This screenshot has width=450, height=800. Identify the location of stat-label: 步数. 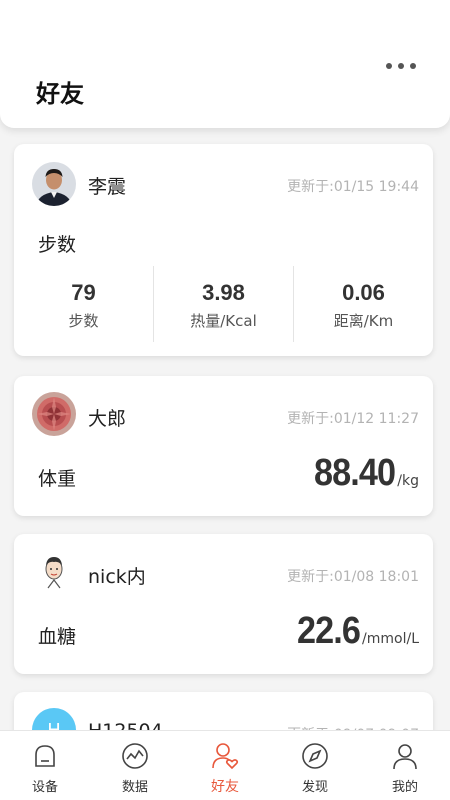
(83, 321).